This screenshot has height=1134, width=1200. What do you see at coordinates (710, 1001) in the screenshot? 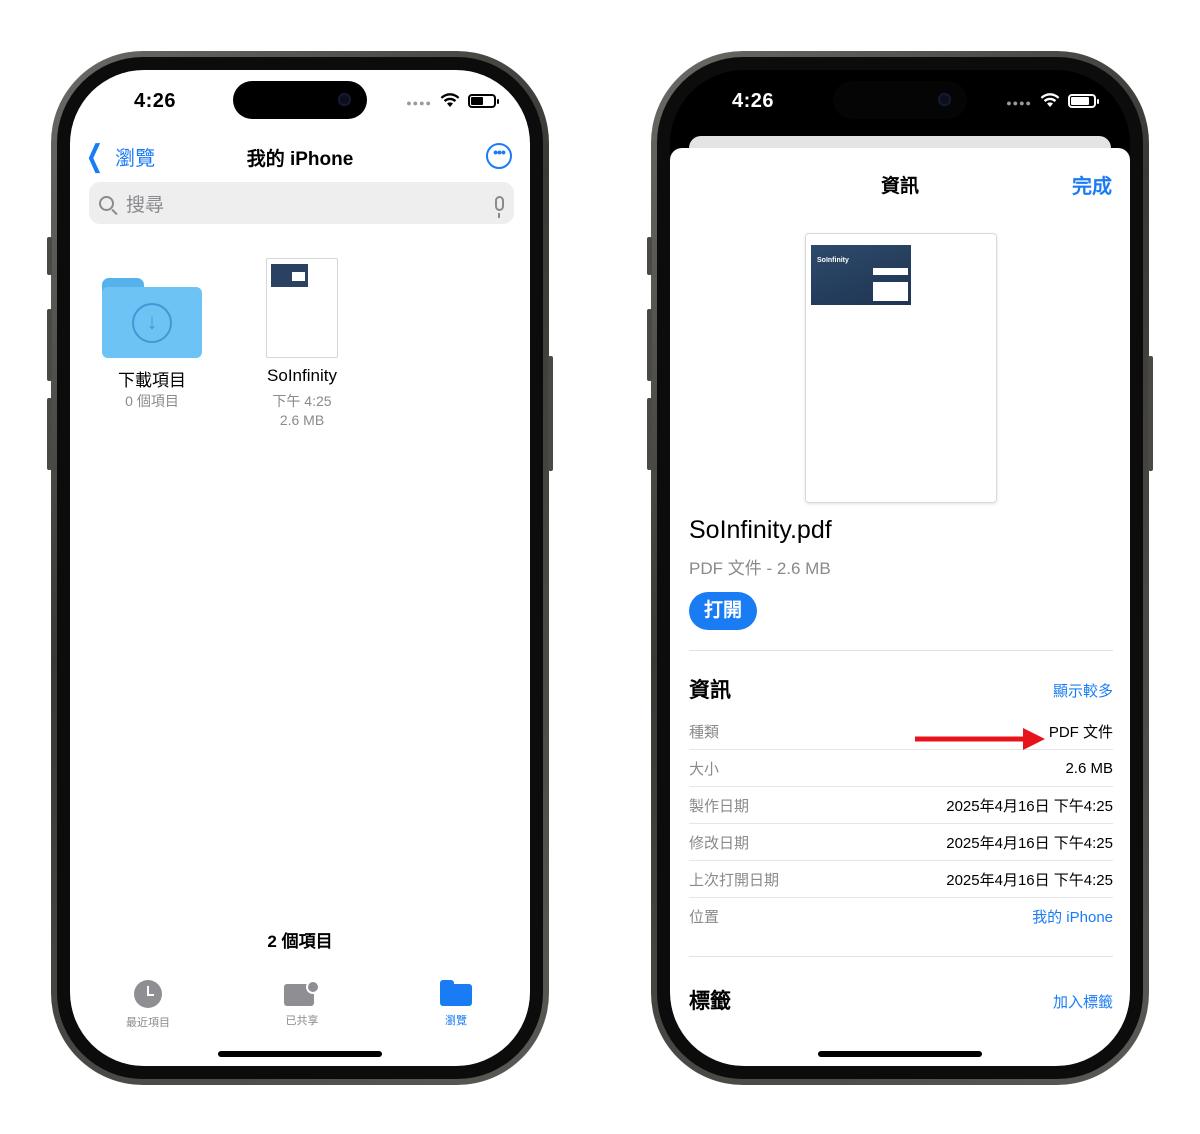
I see `tags-section-title: 標籤` at bounding box center [710, 1001].